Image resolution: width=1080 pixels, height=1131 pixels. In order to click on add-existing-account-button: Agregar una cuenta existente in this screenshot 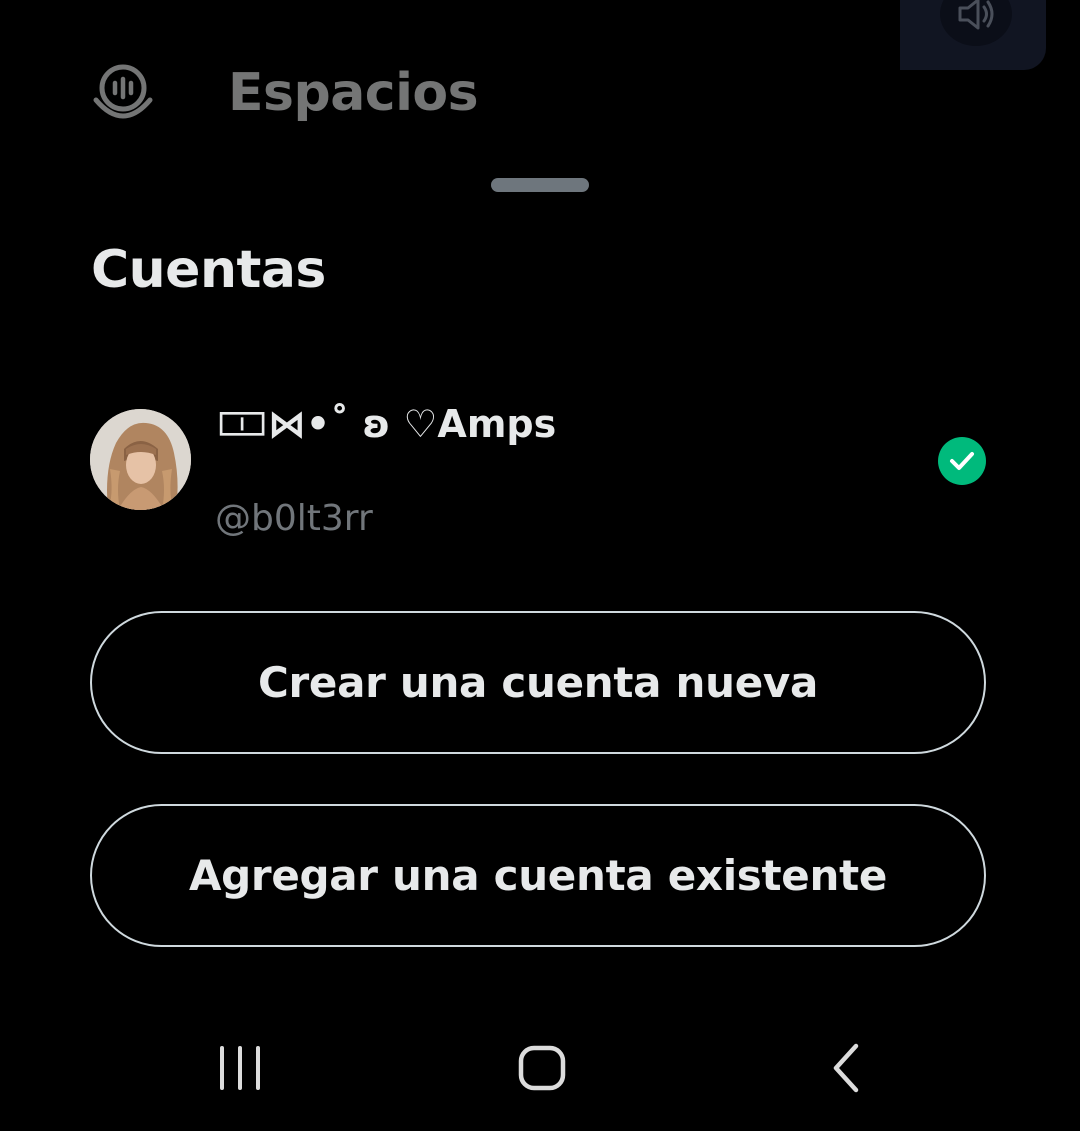, I will do `click(538, 875)`.